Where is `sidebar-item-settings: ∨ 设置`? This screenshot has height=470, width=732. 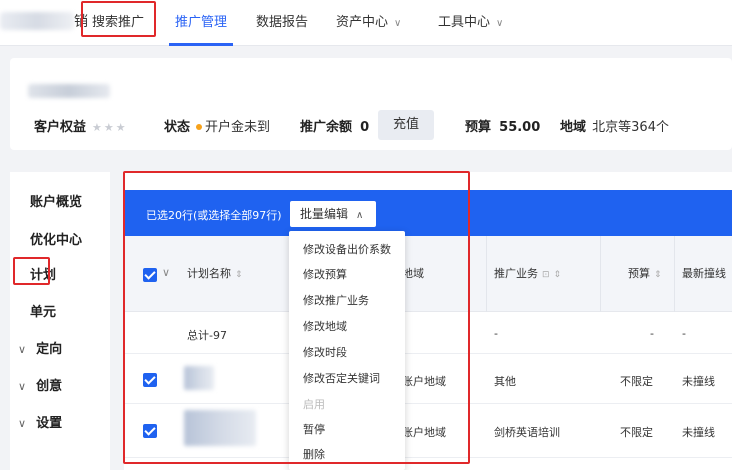
sidebar-item-settings: ∨ 设置 is located at coordinates (40, 421).